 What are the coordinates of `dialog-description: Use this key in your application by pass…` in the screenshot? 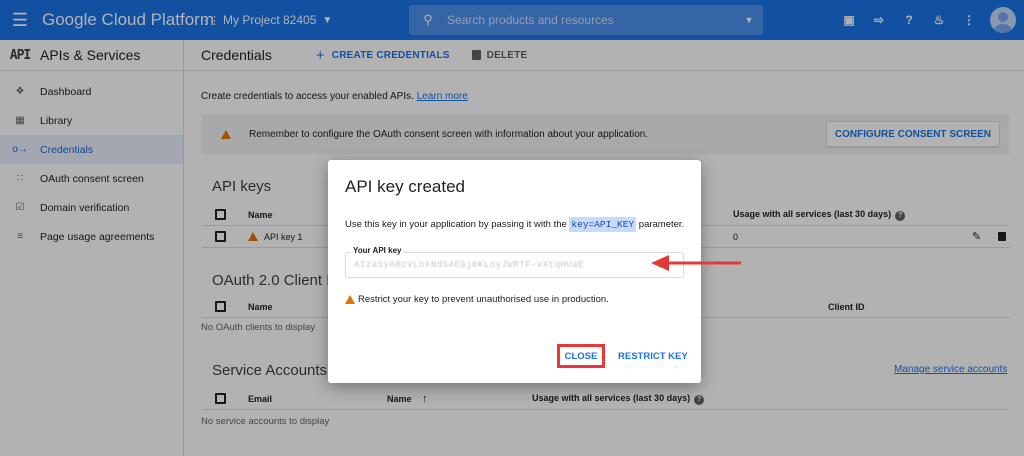 It's located at (515, 224).